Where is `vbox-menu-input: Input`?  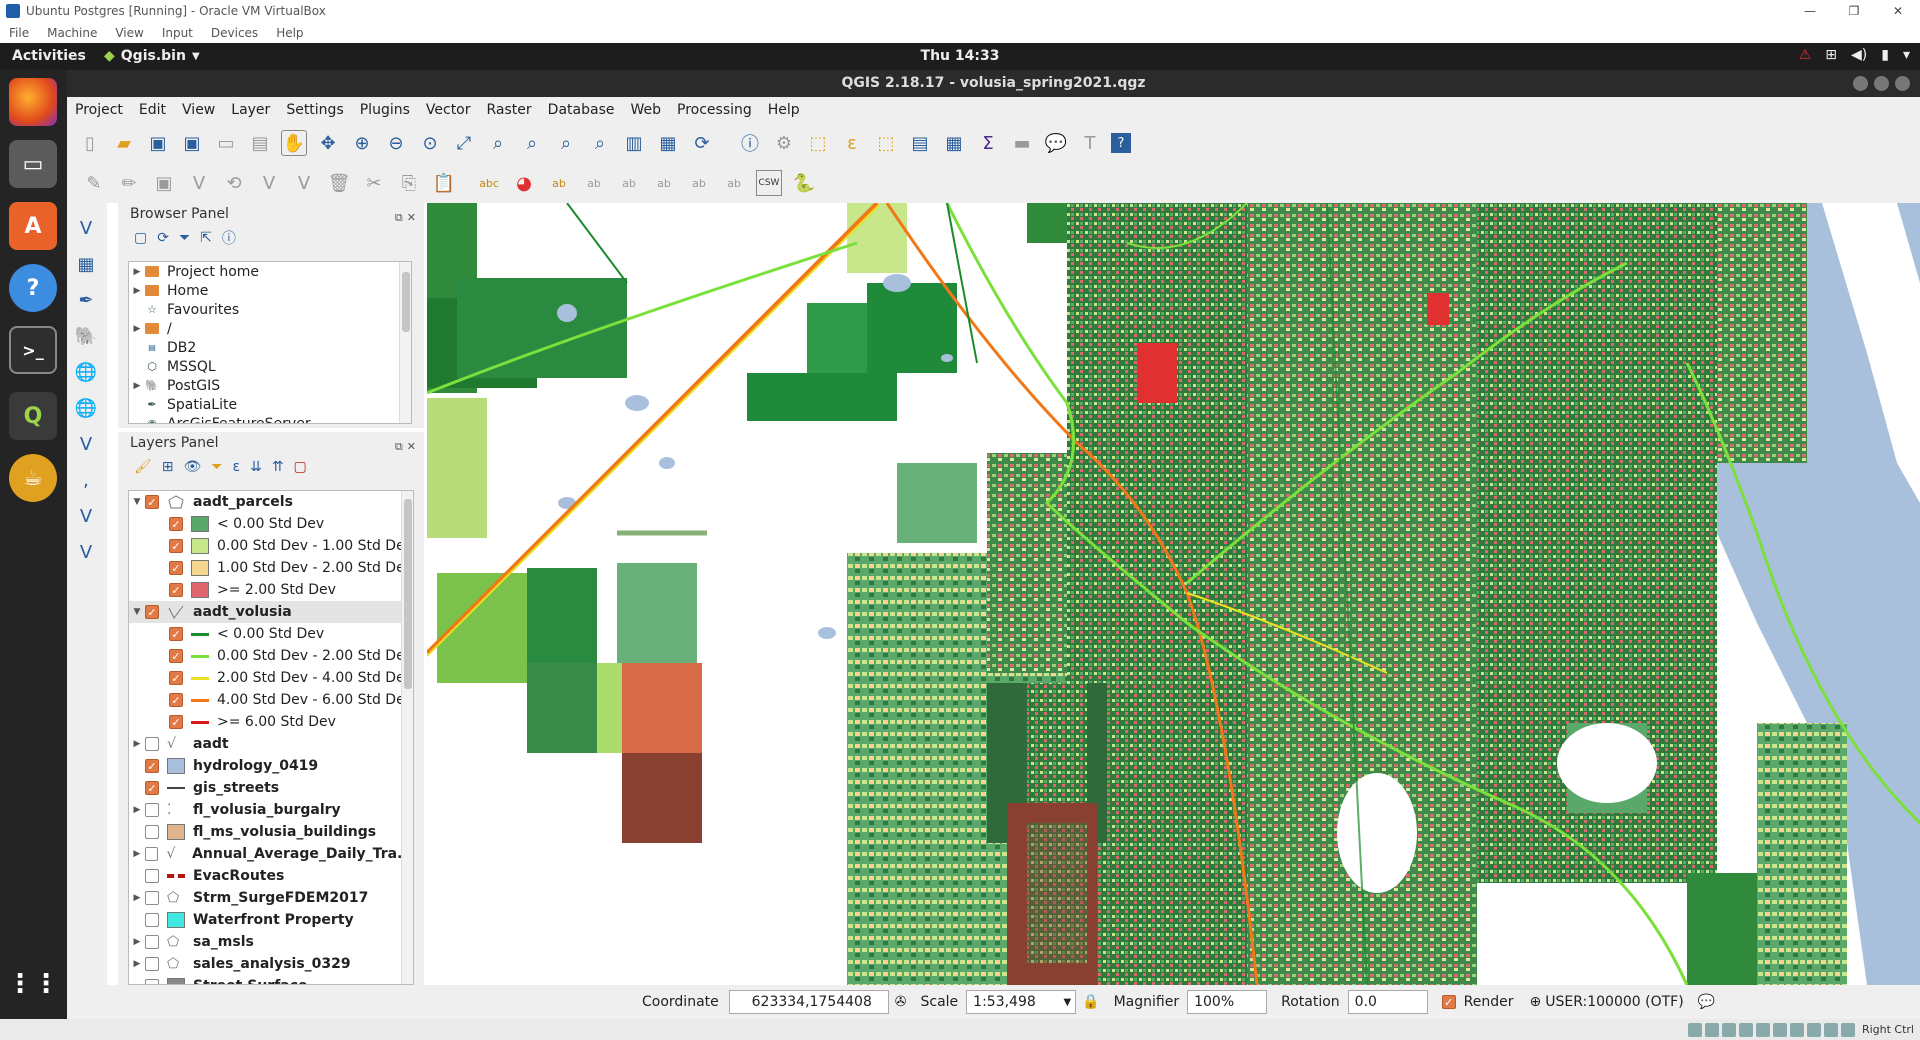
vbox-menu-input: Input is located at coordinates (177, 33).